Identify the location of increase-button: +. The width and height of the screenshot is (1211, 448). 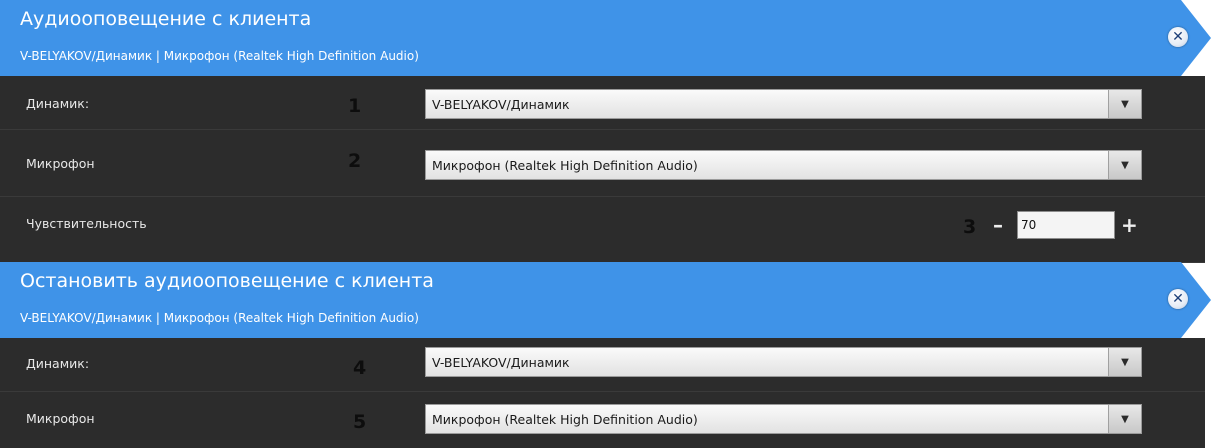
(1129, 225).